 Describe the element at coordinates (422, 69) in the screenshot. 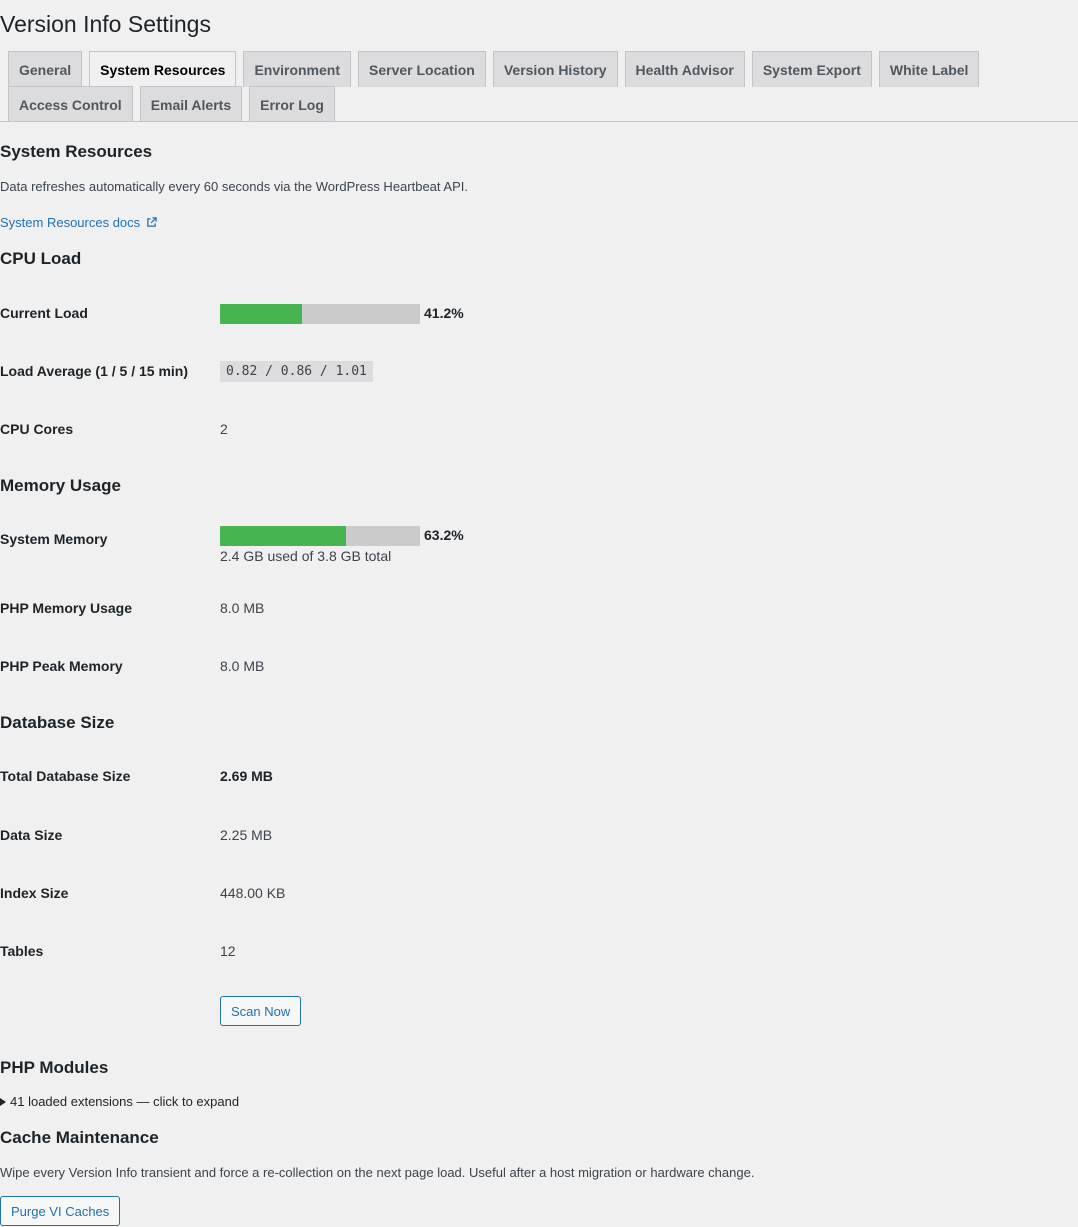

I see `tab-server-location: Server Location` at that location.